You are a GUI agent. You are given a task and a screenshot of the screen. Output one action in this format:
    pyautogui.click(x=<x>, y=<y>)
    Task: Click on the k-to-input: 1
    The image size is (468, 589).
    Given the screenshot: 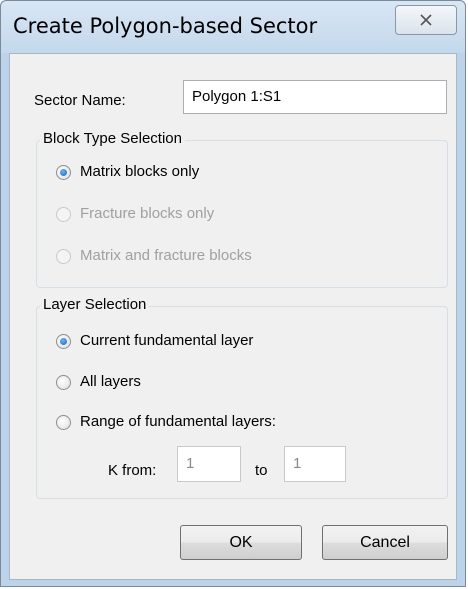 What is the action you would take?
    pyautogui.click(x=315, y=464)
    